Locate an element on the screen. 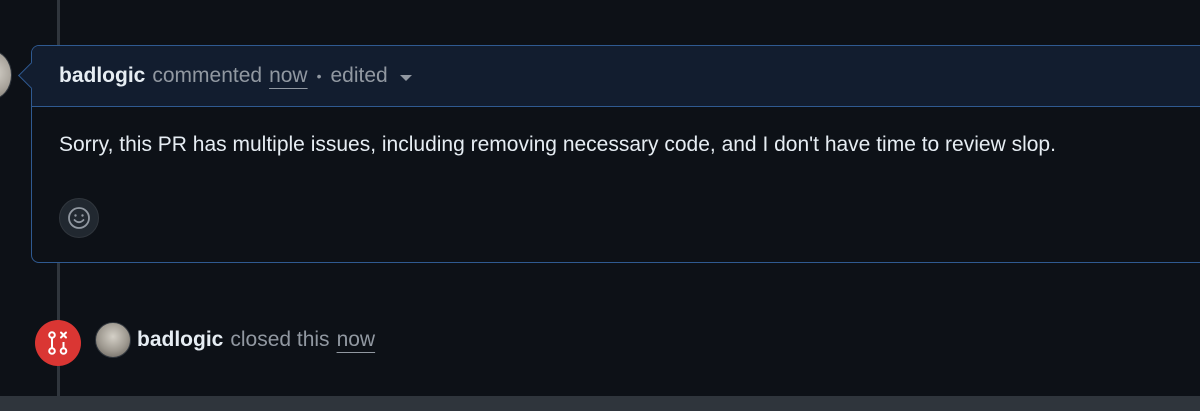 This screenshot has height=411, width=1200. event-action-text: closed this is located at coordinates (280, 339).